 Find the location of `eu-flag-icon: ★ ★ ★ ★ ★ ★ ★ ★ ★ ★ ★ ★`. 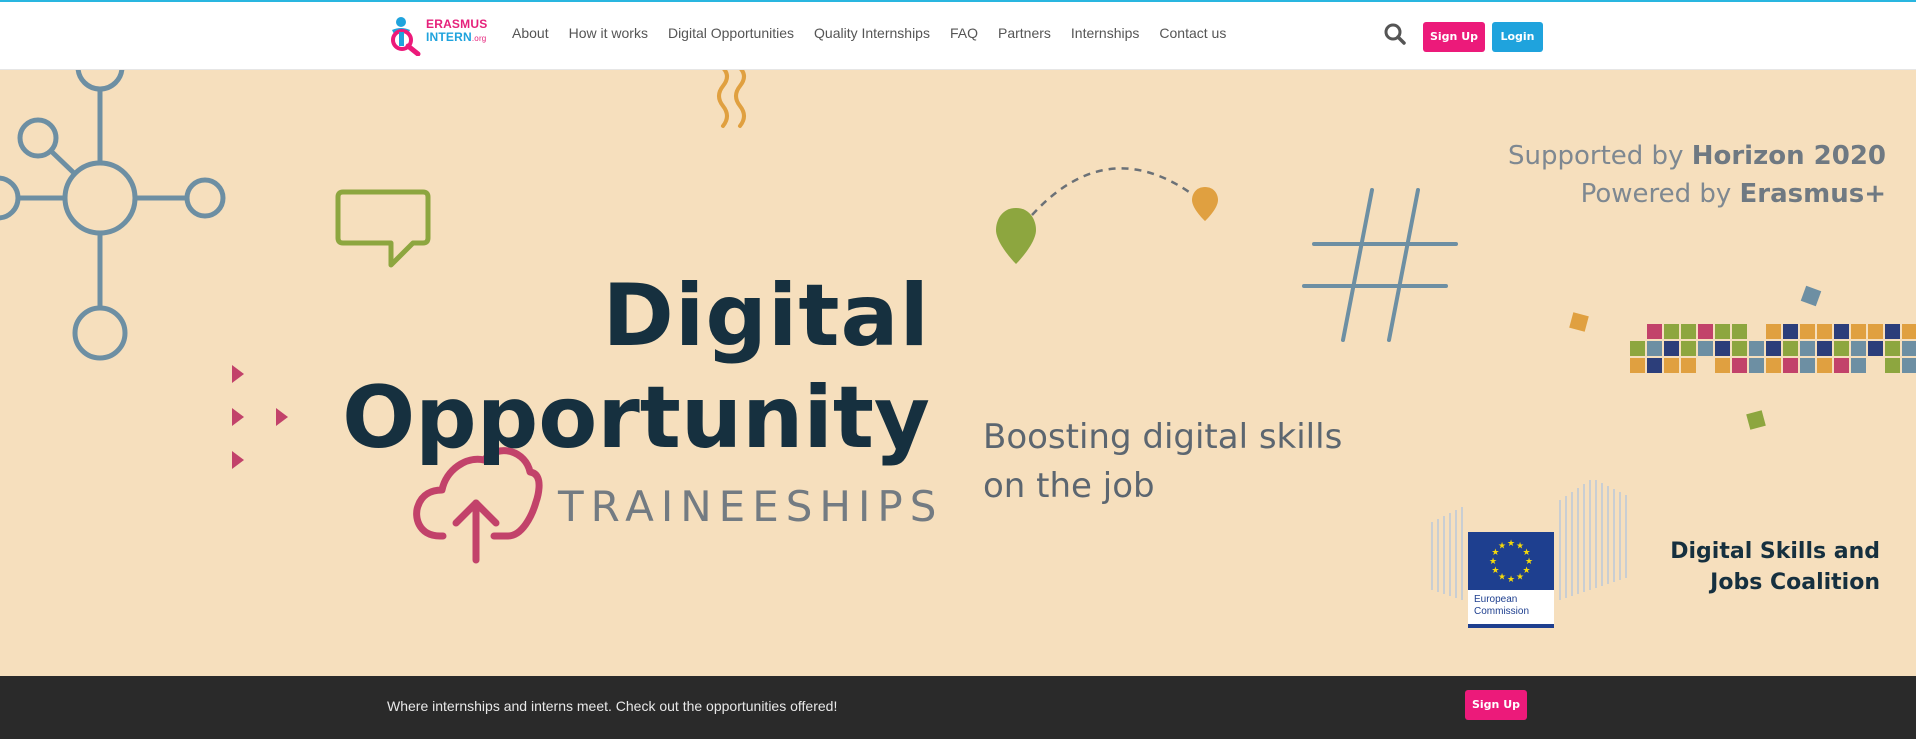

eu-flag-icon: ★ ★ ★ ★ ★ ★ ★ ★ ★ ★ ★ ★ is located at coordinates (1511, 561).